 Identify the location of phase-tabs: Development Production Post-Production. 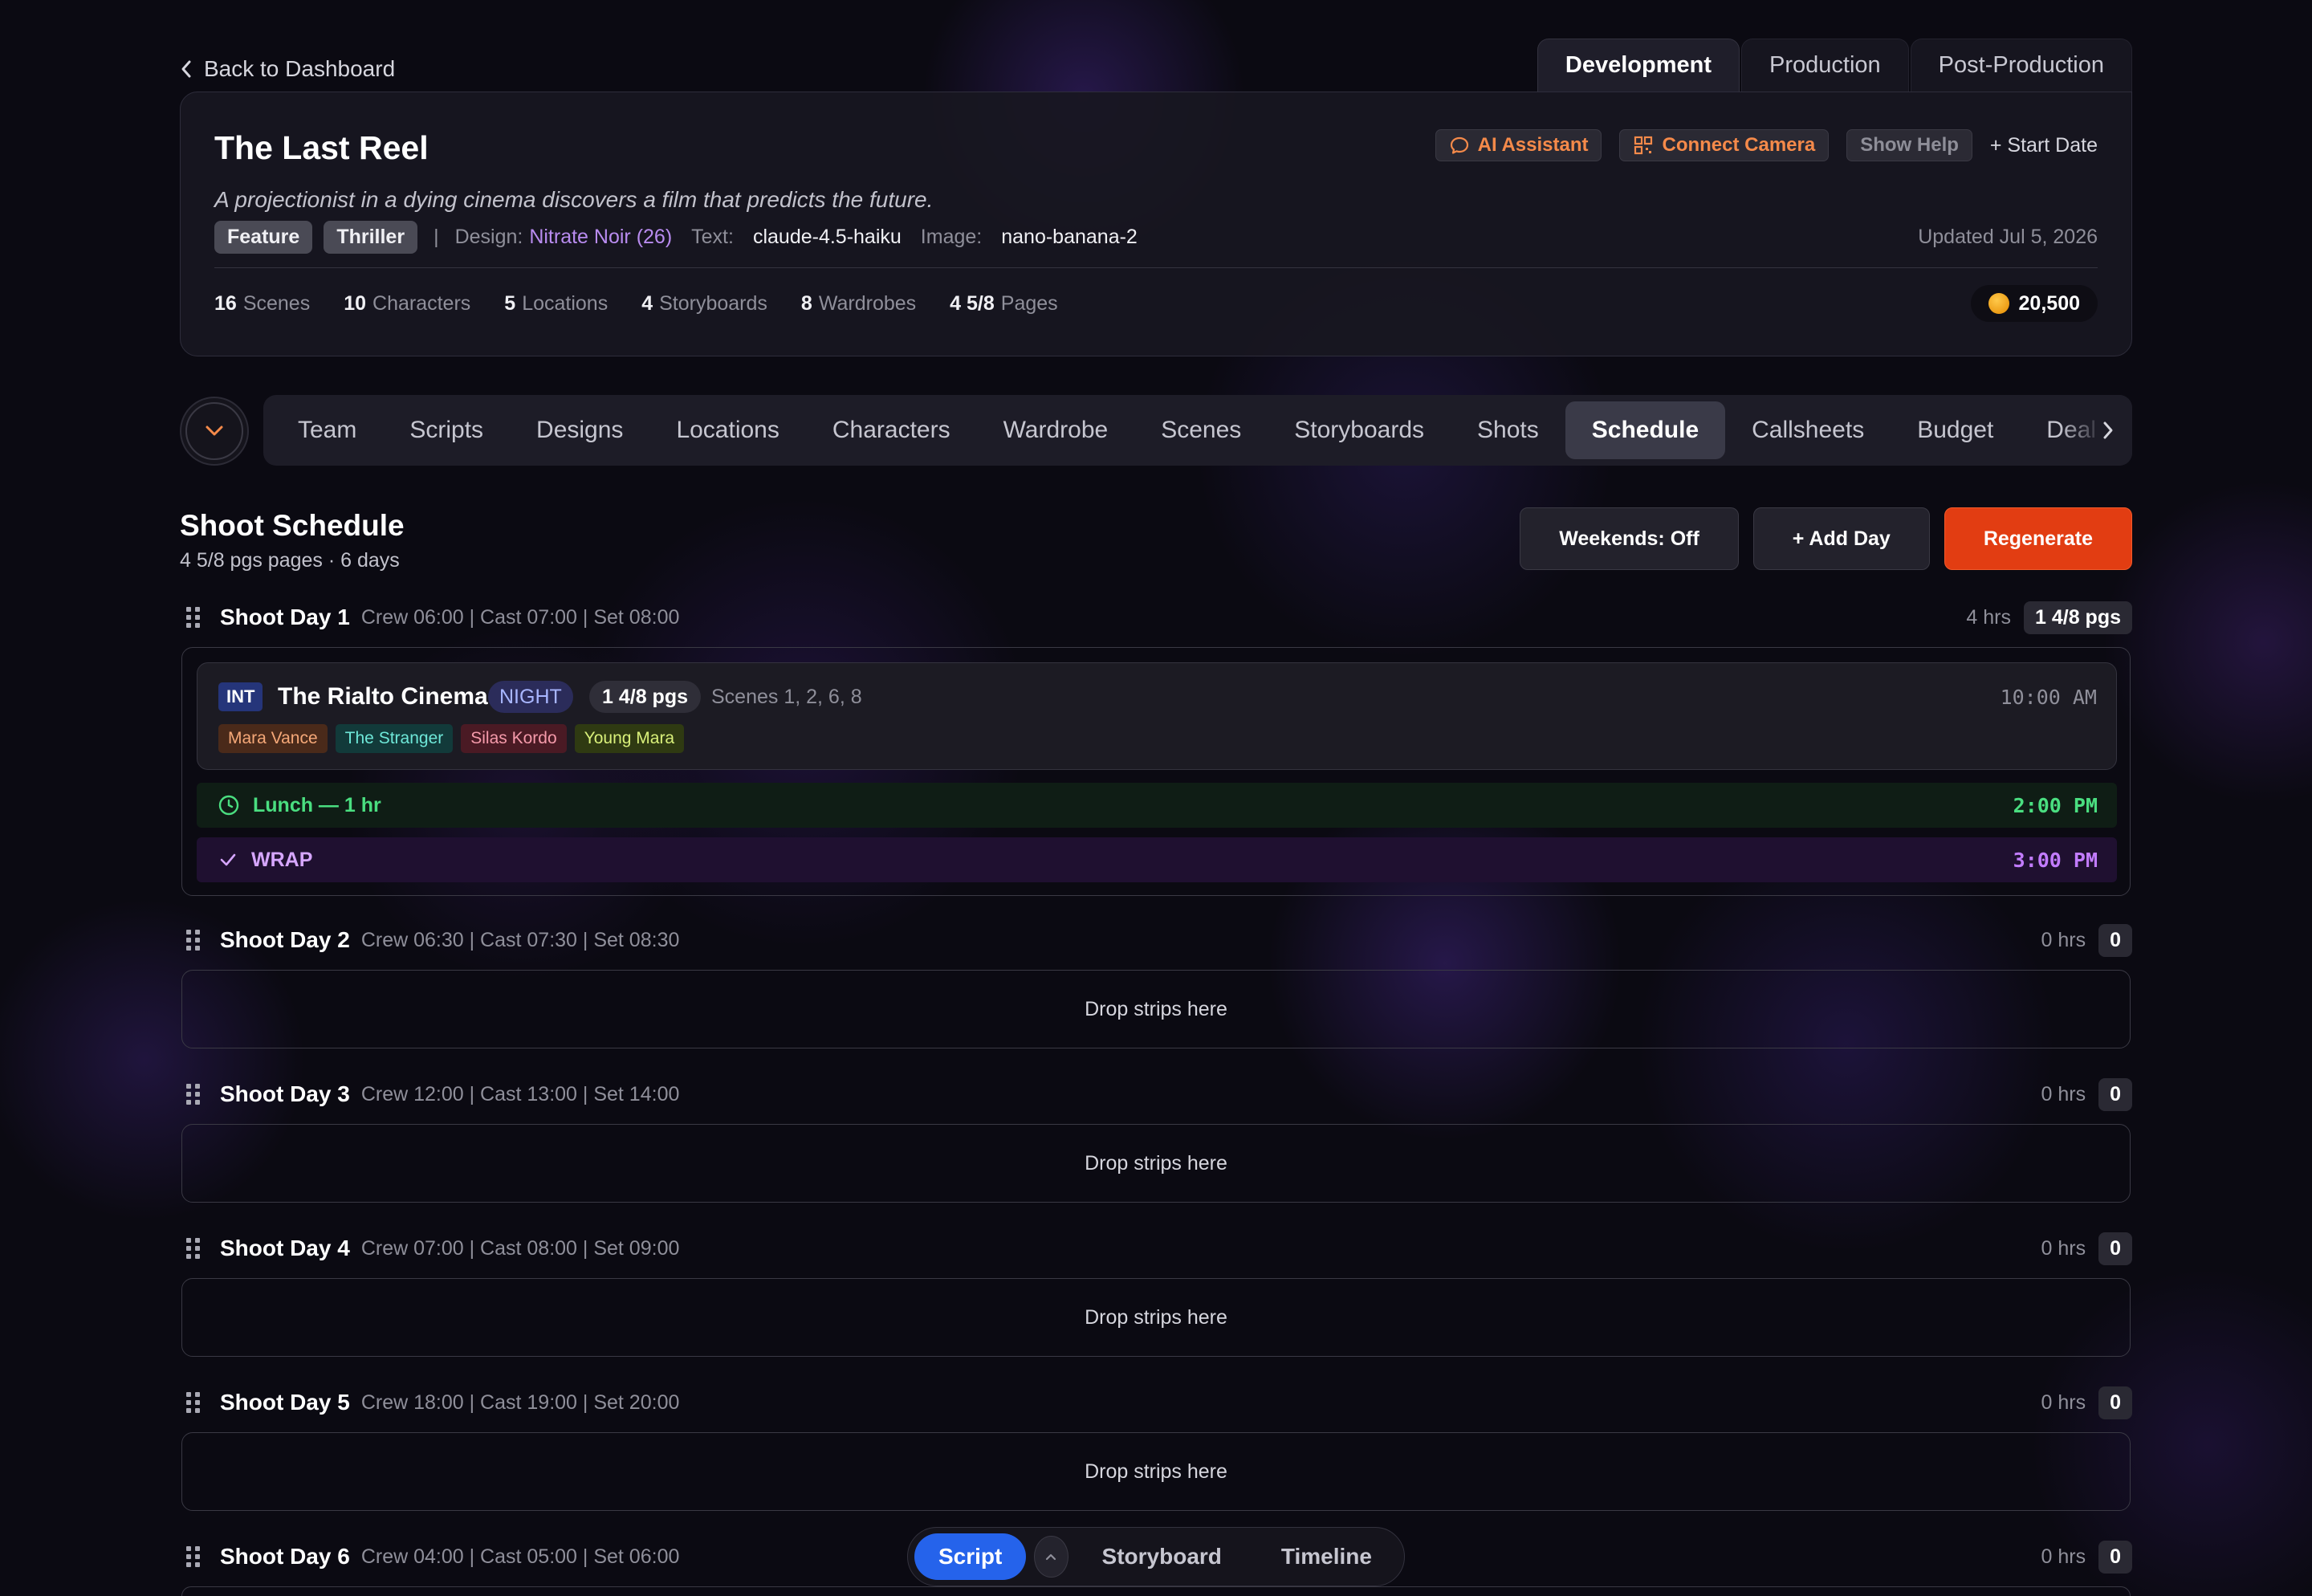
(1835, 65).